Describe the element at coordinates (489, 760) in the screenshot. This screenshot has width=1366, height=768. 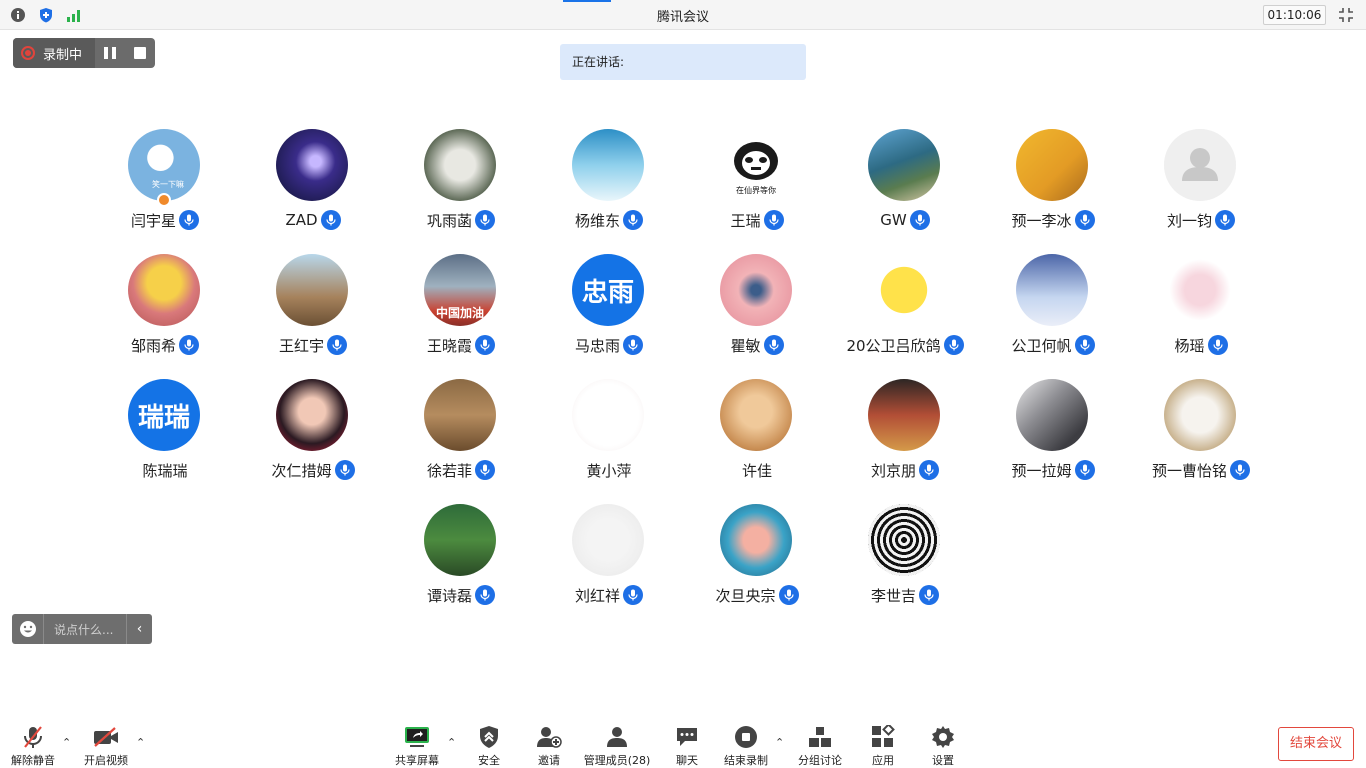
I see `security-label: 安全` at that location.